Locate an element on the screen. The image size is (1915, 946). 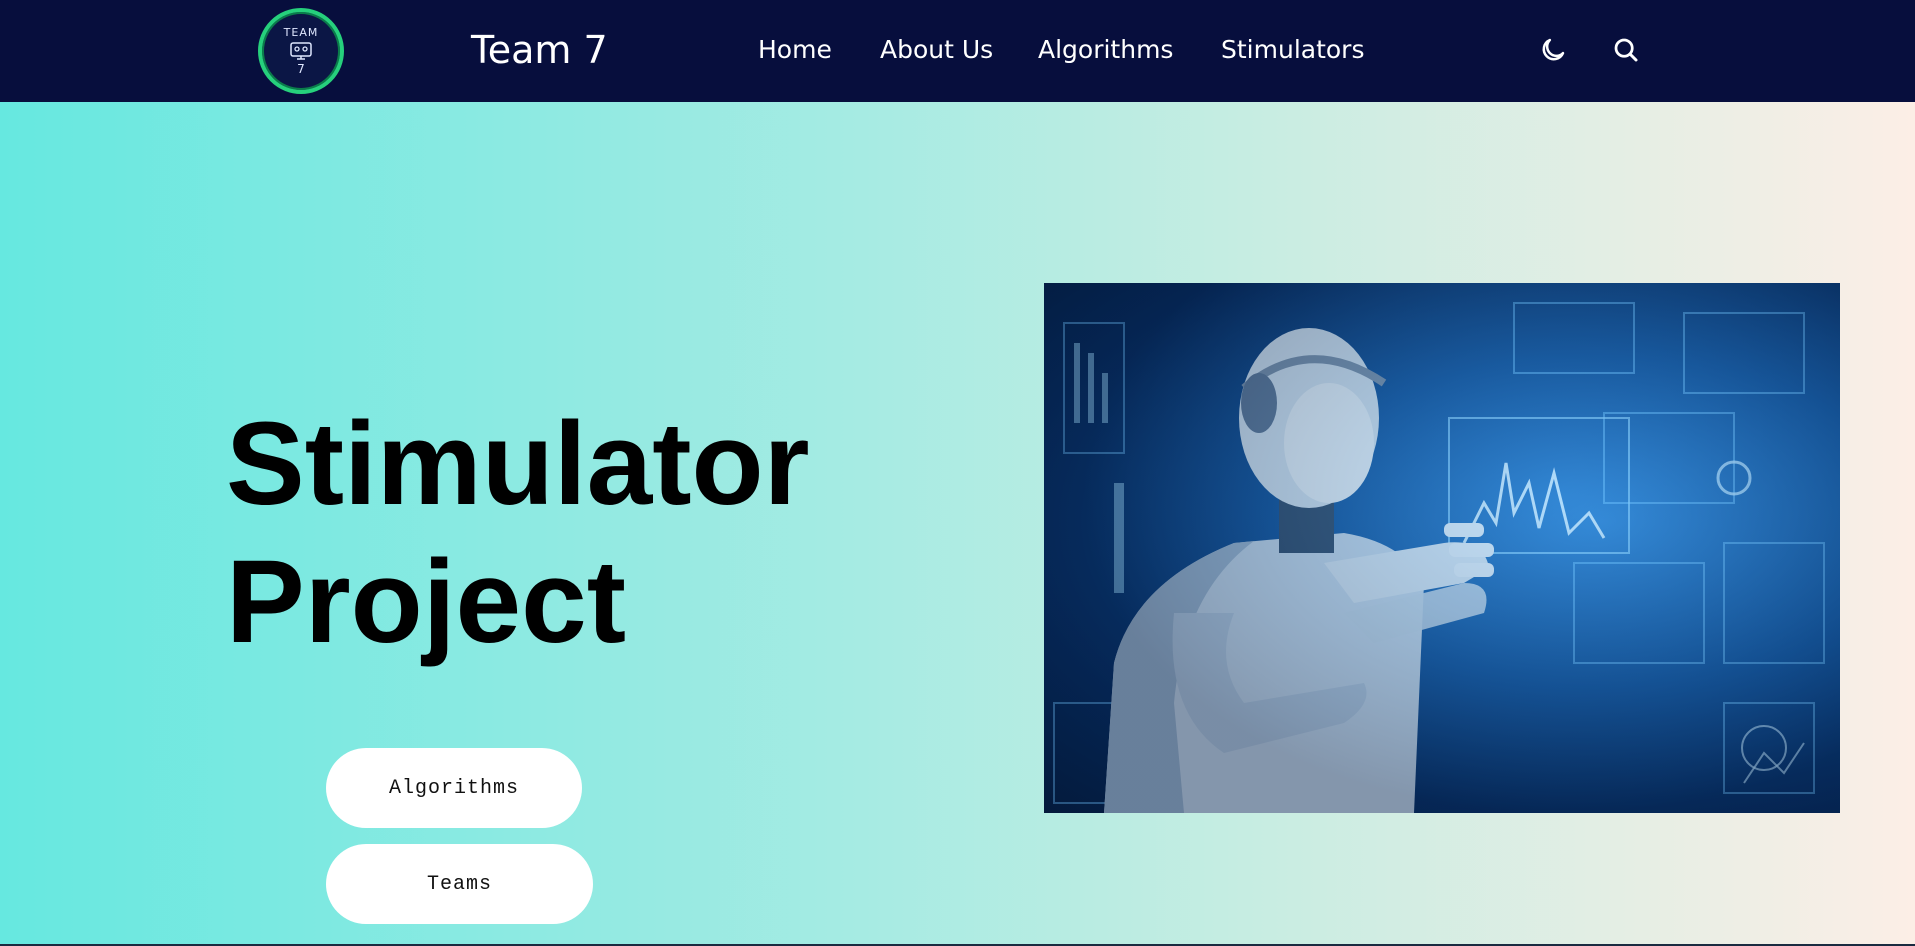
hero-title: Stimulator Project is located at coordinates (546, 533).